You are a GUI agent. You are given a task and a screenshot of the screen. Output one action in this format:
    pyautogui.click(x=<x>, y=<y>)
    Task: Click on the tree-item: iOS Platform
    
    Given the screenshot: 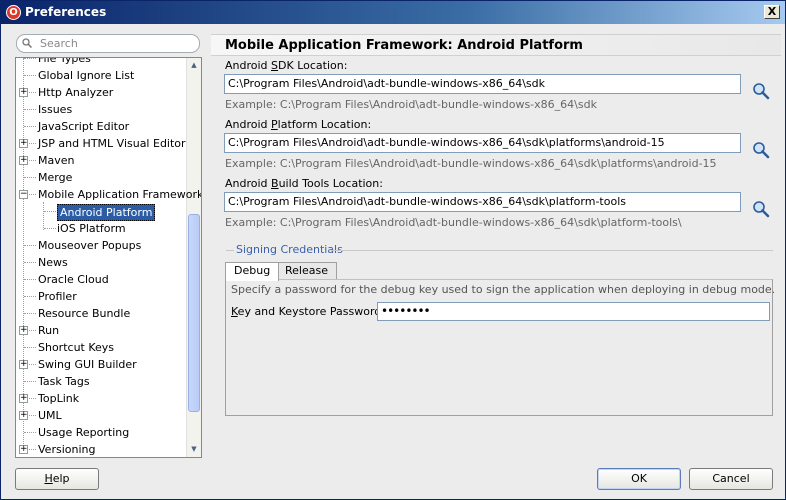 What is the action you would take?
    pyautogui.click(x=101, y=228)
    